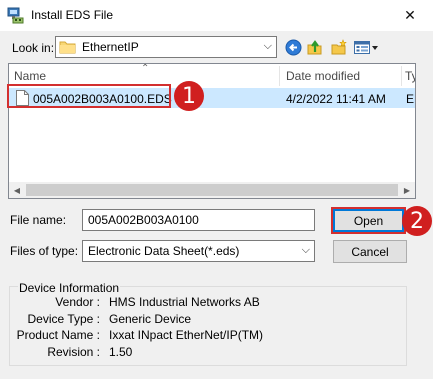 The width and height of the screenshot is (433, 379). I want to click on file-type: ED, so click(410, 99).